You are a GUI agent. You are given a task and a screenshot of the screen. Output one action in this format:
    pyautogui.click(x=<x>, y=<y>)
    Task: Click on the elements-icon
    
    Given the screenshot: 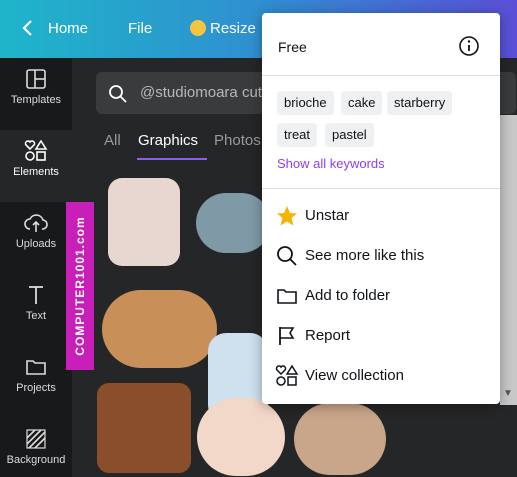 What is the action you would take?
    pyautogui.click(x=36, y=150)
    